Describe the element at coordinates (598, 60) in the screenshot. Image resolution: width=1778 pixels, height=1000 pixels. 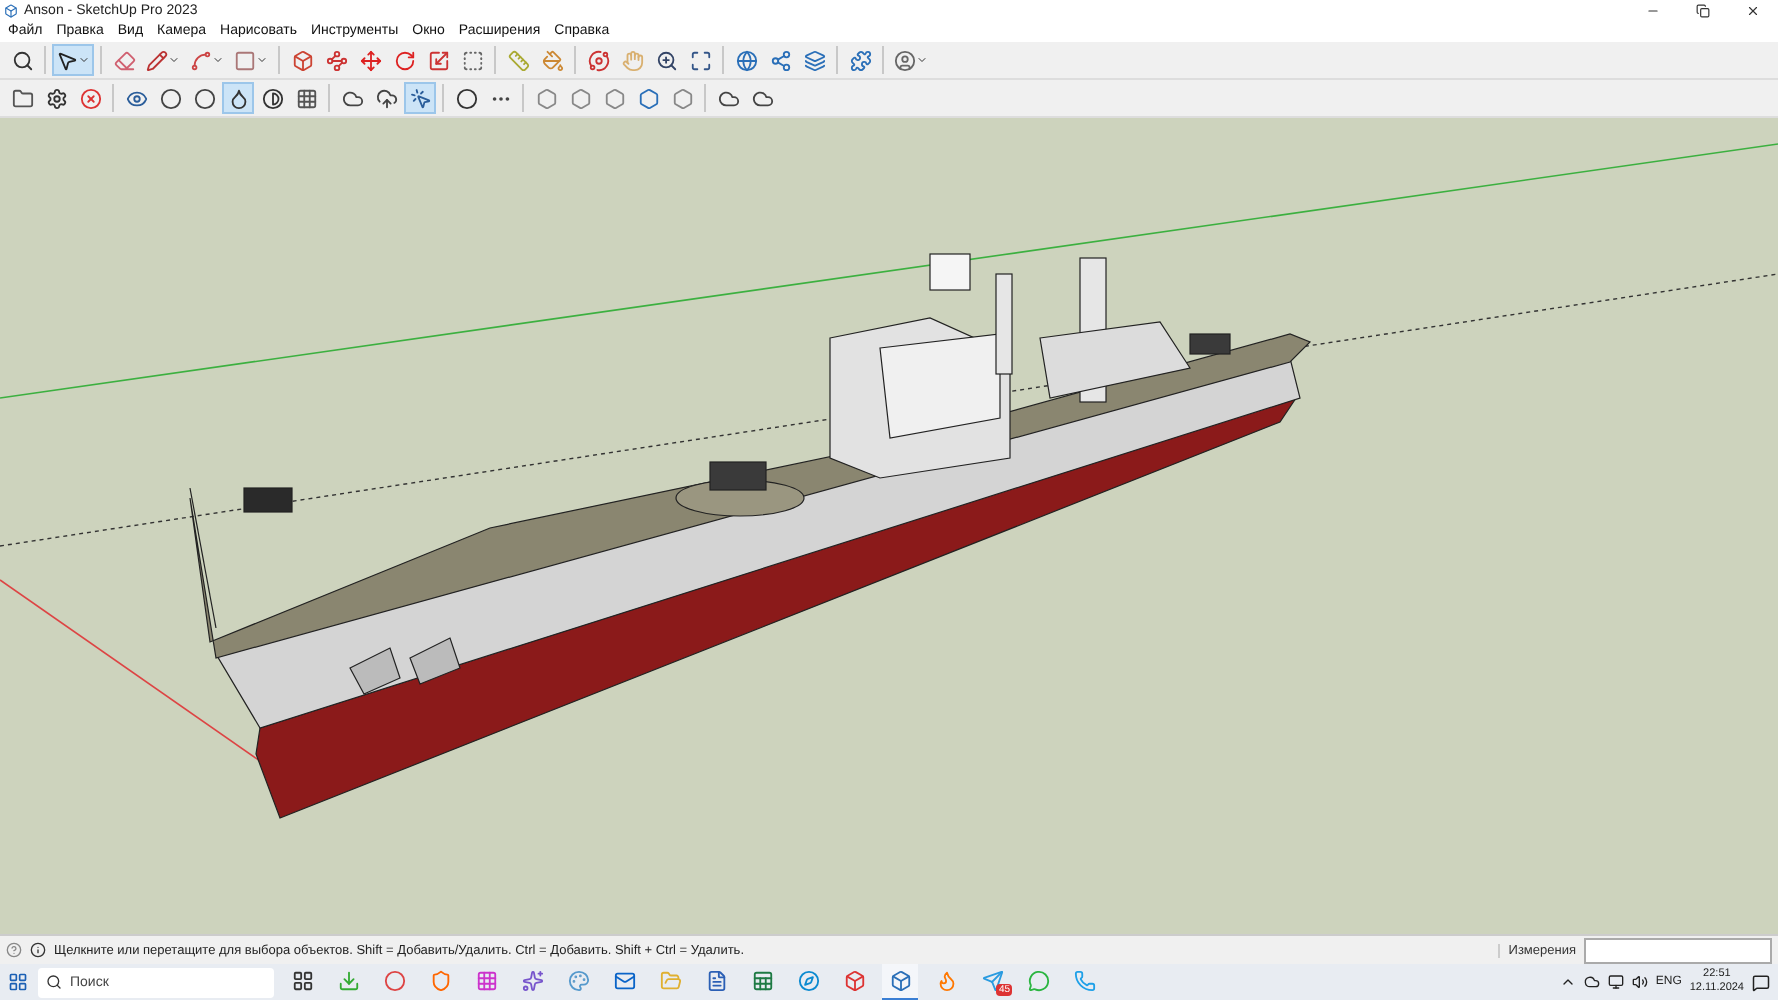
I see `orbit-icon` at that location.